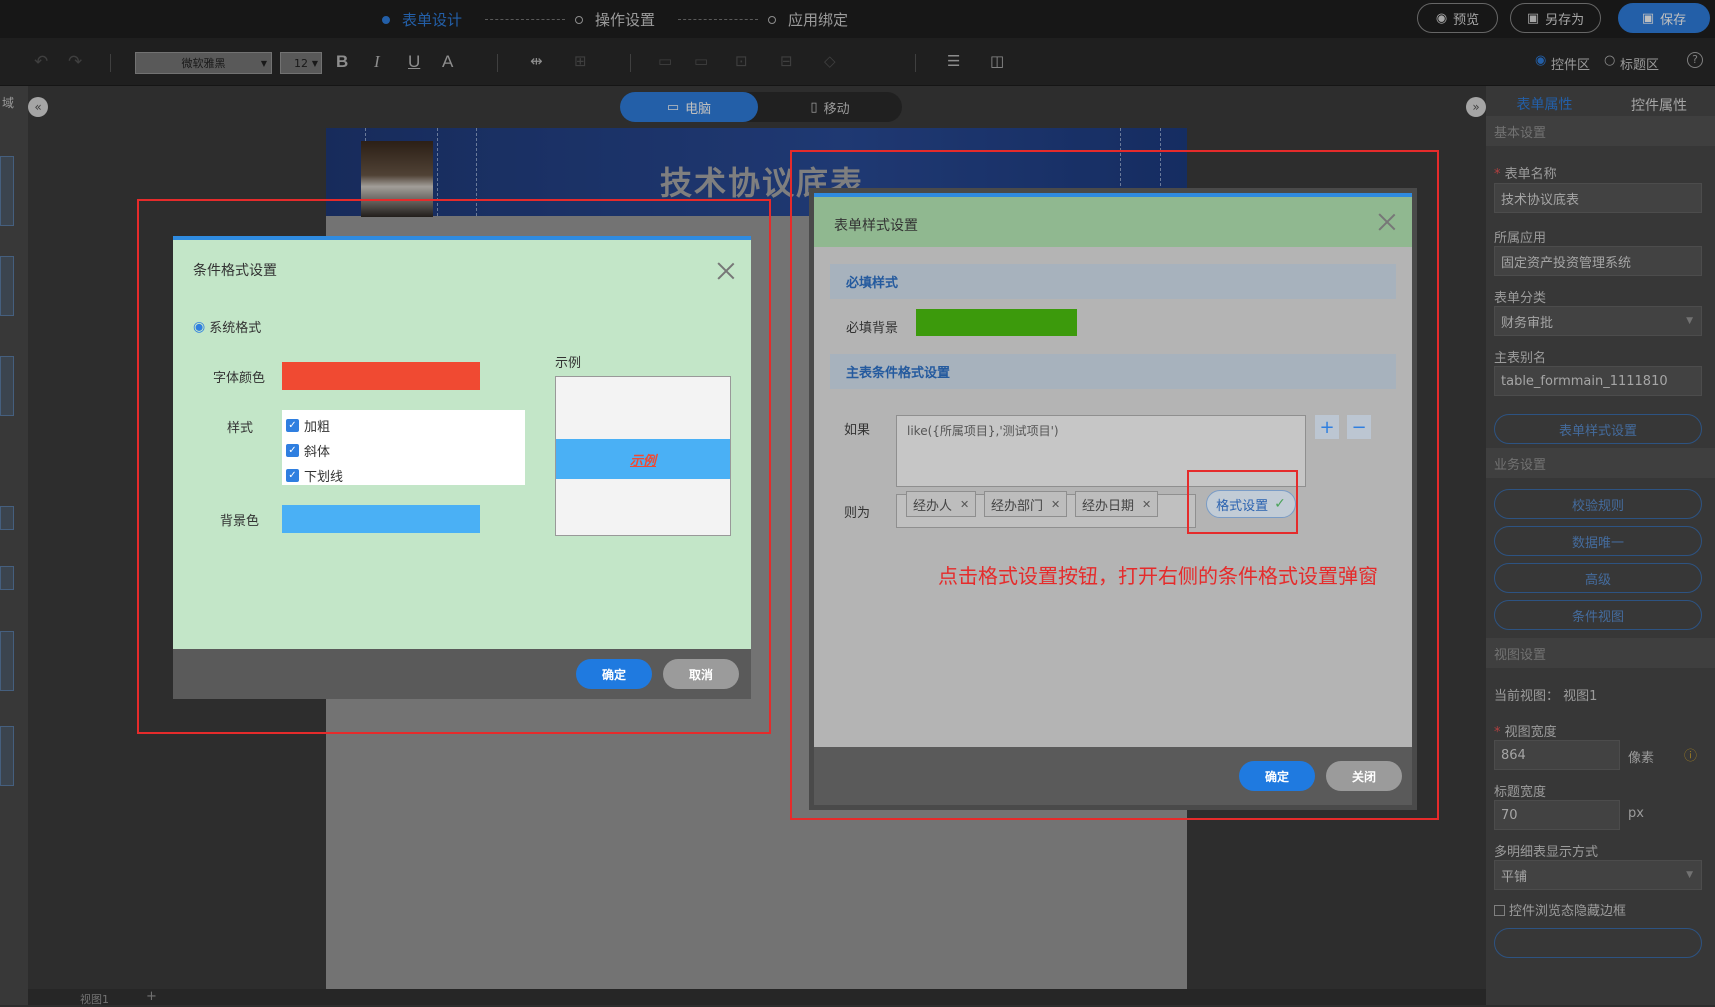  Describe the element at coordinates (1242, 502) in the screenshot. I see `annotation-box-button` at that location.